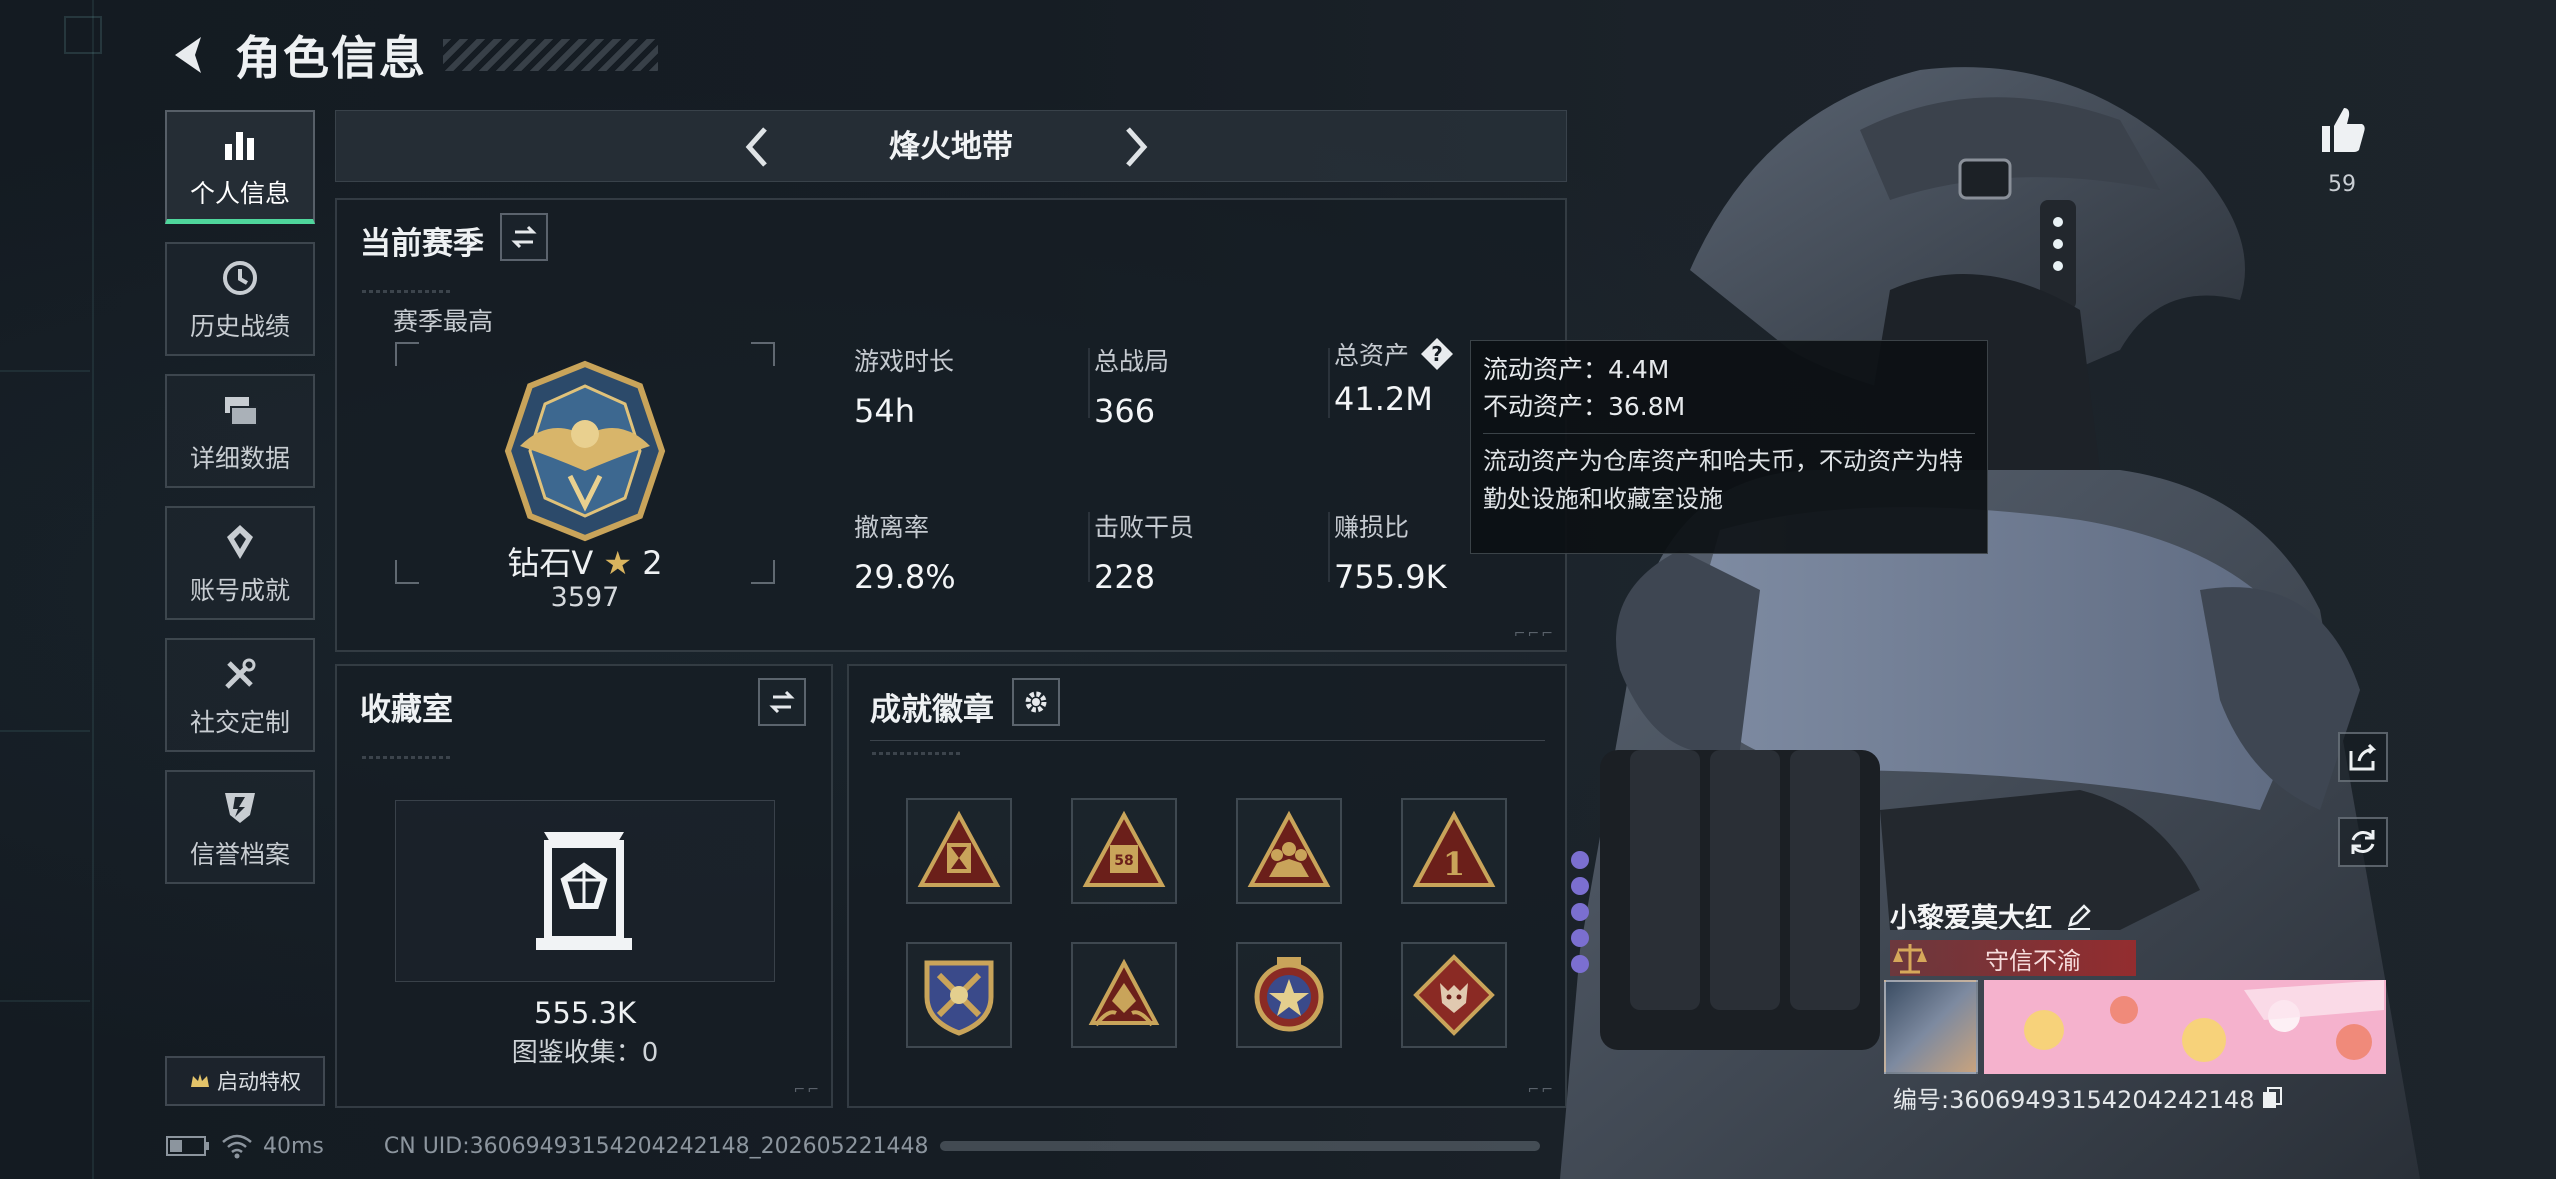 Image resolution: width=2556 pixels, height=1179 pixels. What do you see at coordinates (1125, 577) in the screenshot?
I see `stat-value: 228` at bounding box center [1125, 577].